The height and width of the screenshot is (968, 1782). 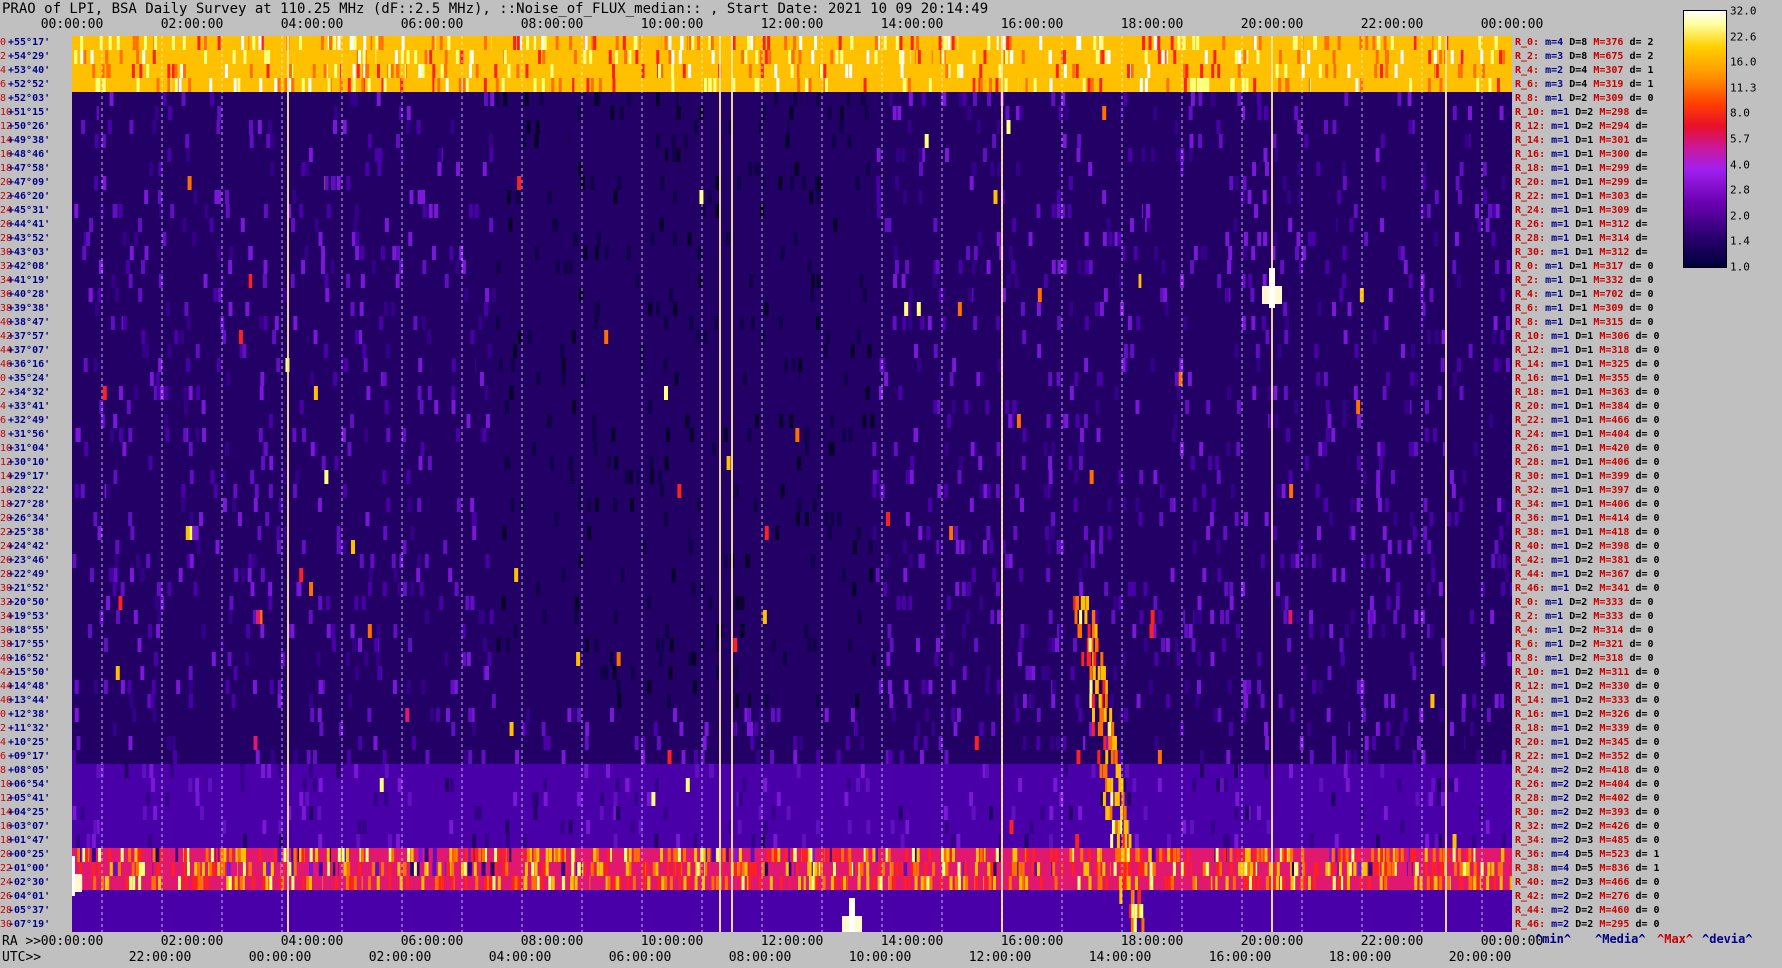 I want to click on stat-devia: d= 0, so click(x=1647, y=728).